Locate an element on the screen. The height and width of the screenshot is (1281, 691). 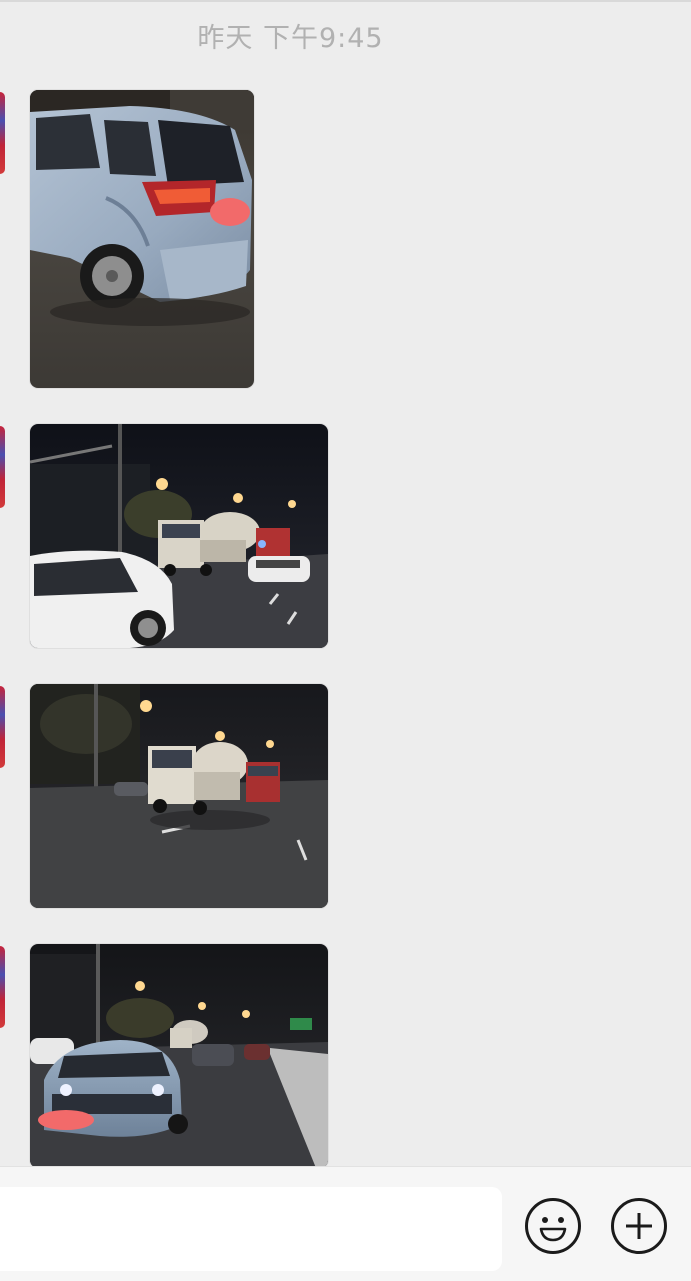
photo-night-road-mixer-truck-front is located at coordinates (179, 796).